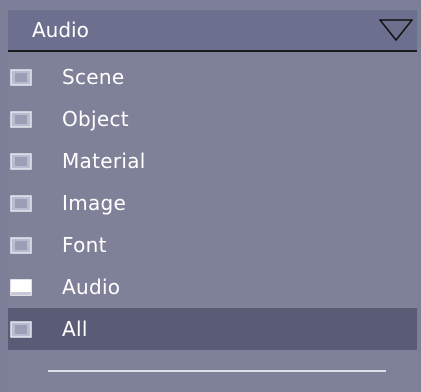 The width and height of the screenshot is (421, 392). Describe the element at coordinates (91, 287) in the screenshot. I see `menu-item-label: Audio` at that location.